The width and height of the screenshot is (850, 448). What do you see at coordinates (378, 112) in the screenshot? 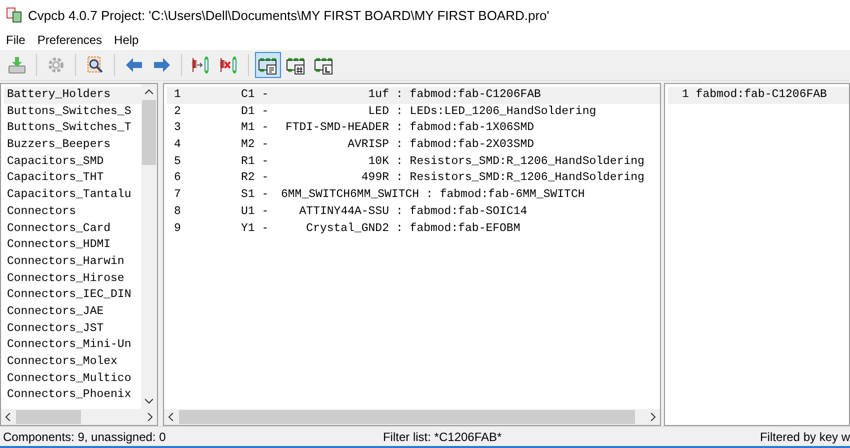
I see `component-value: LED` at bounding box center [378, 112].